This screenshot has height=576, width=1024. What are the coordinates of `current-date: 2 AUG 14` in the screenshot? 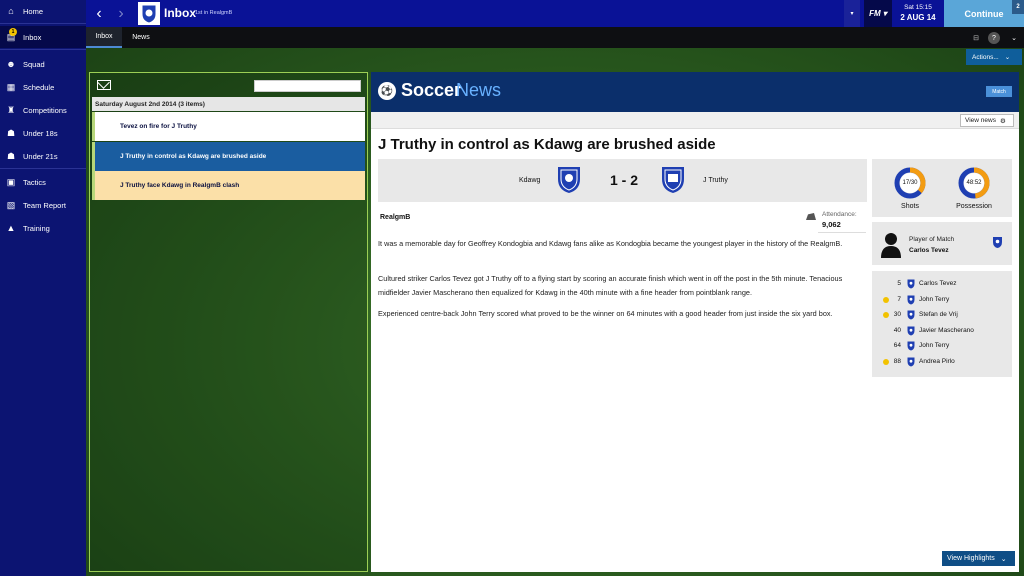 It's located at (918, 17).